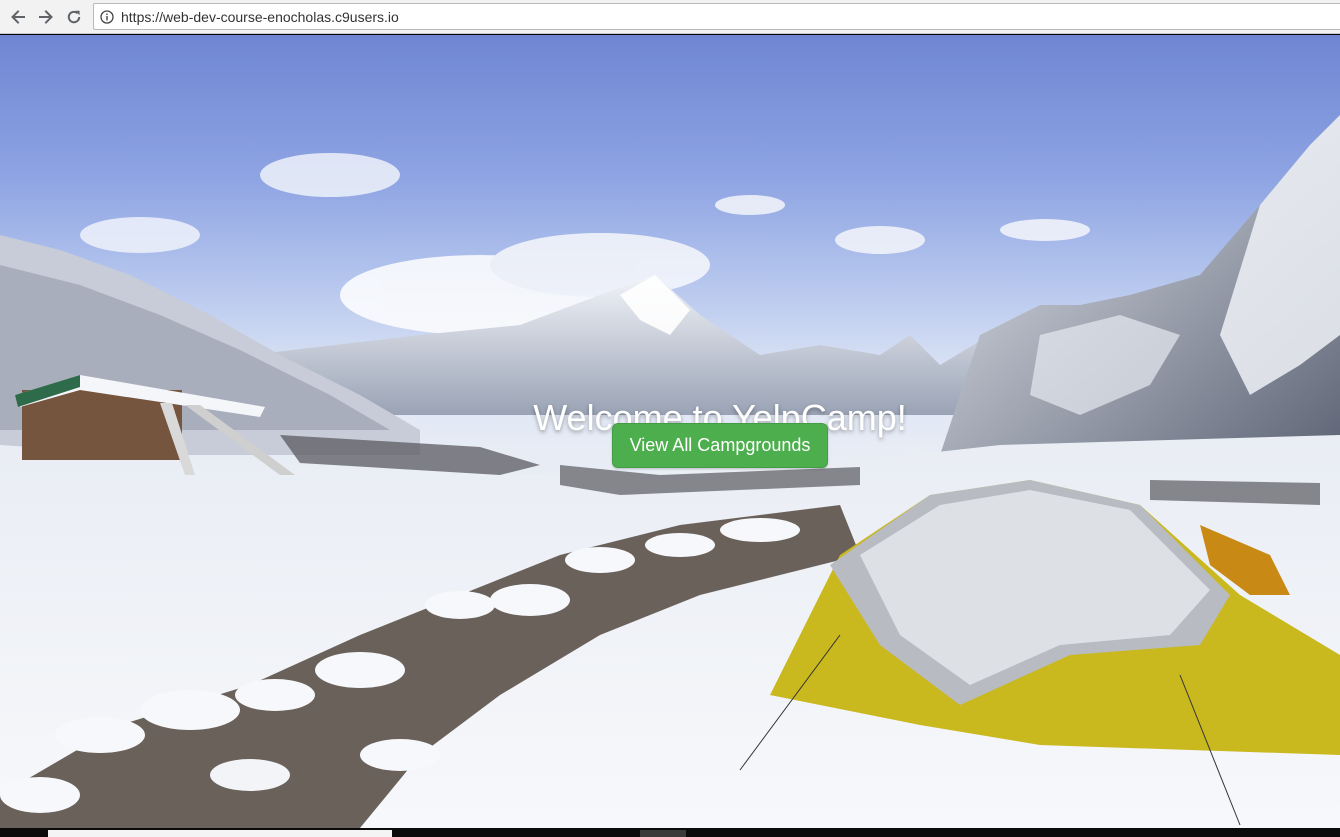 The image size is (1340, 837). I want to click on reload-icon, so click(74, 17).